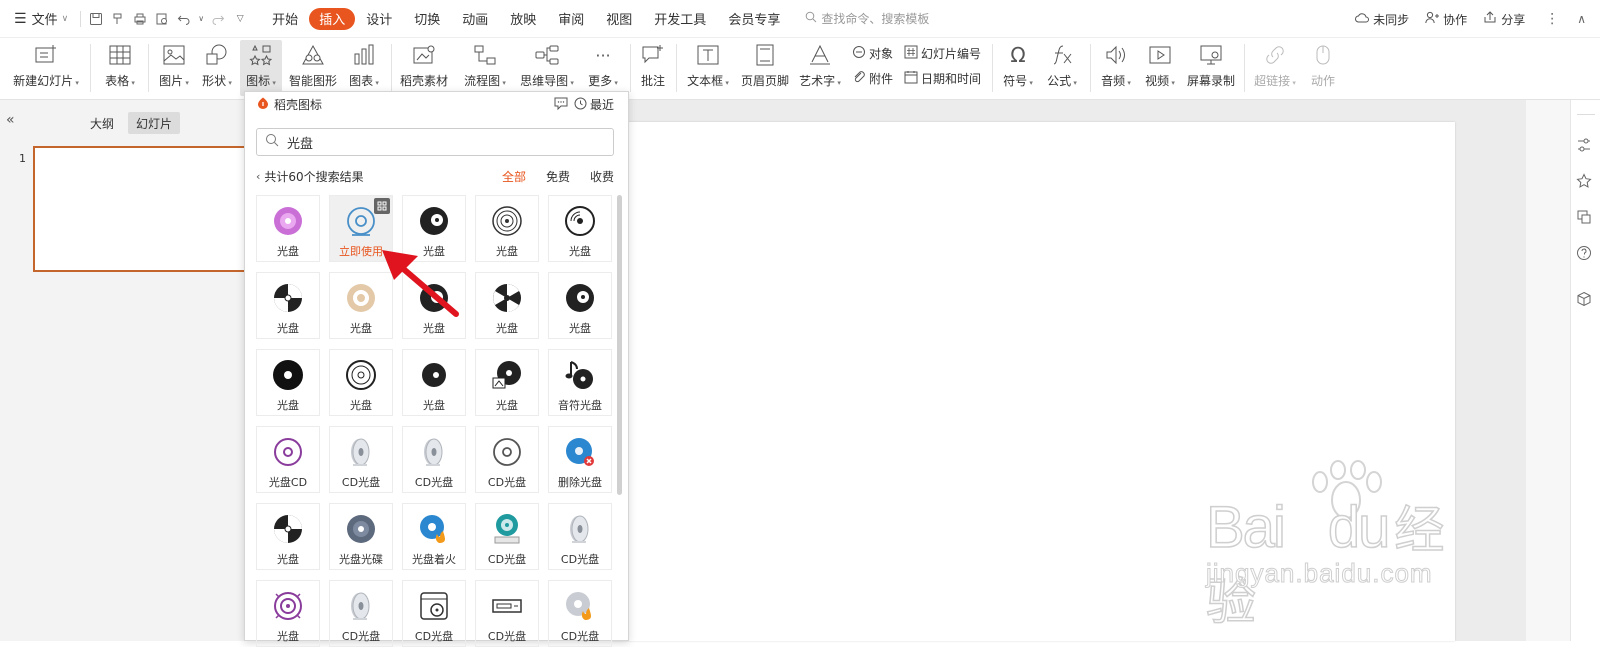 The width and height of the screenshot is (1600, 647). Describe the element at coordinates (1552, 19) in the screenshot. I see `more-icon: ⋮` at that location.